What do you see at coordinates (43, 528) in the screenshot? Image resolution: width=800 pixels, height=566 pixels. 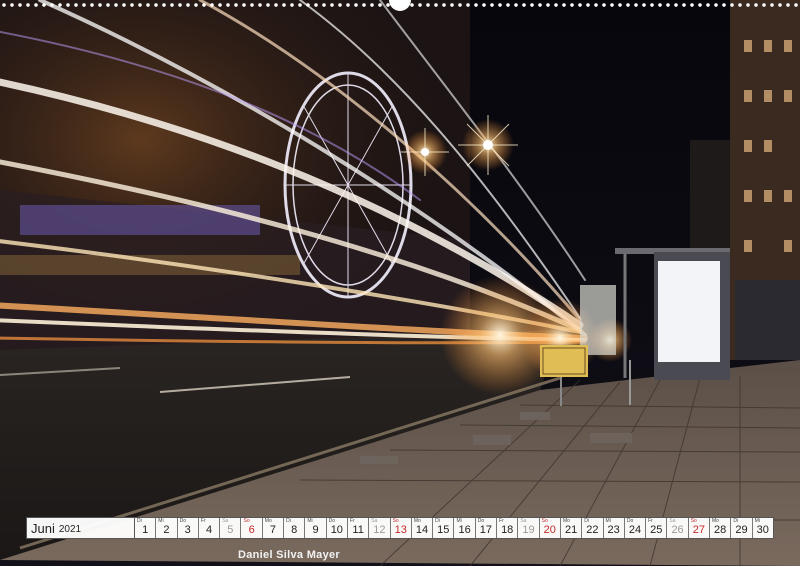 I see `month-name: Juni` at bounding box center [43, 528].